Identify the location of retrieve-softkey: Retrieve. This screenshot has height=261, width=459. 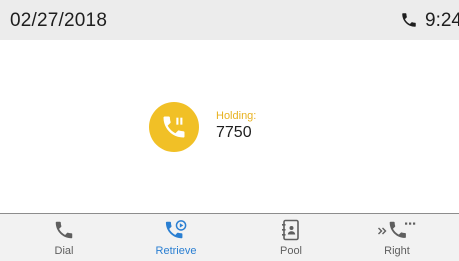
(176, 237).